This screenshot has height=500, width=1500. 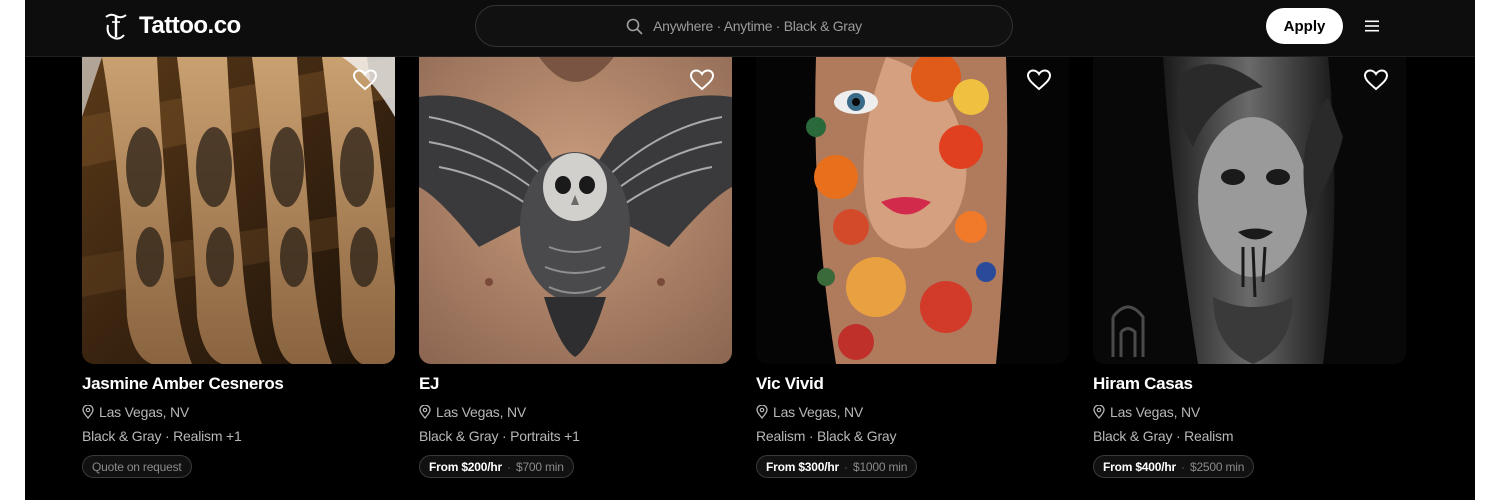 What do you see at coordinates (465, 466) in the screenshot?
I see `price-rate: From $200/hr` at bounding box center [465, 466].